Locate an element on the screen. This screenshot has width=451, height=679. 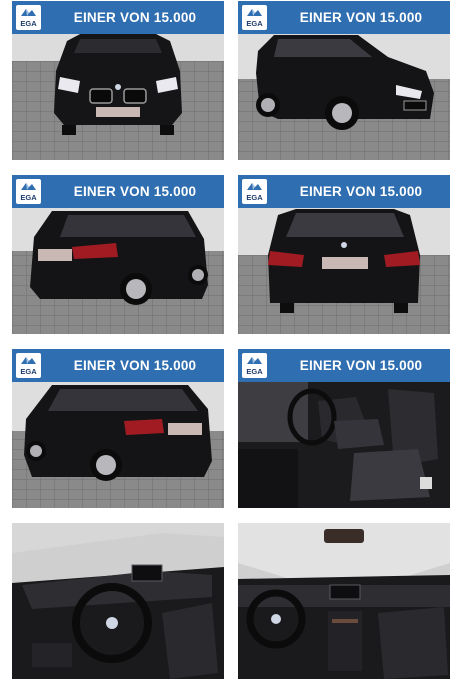
photo-tile-dashboard-driver is located at coordinates (118, 601).